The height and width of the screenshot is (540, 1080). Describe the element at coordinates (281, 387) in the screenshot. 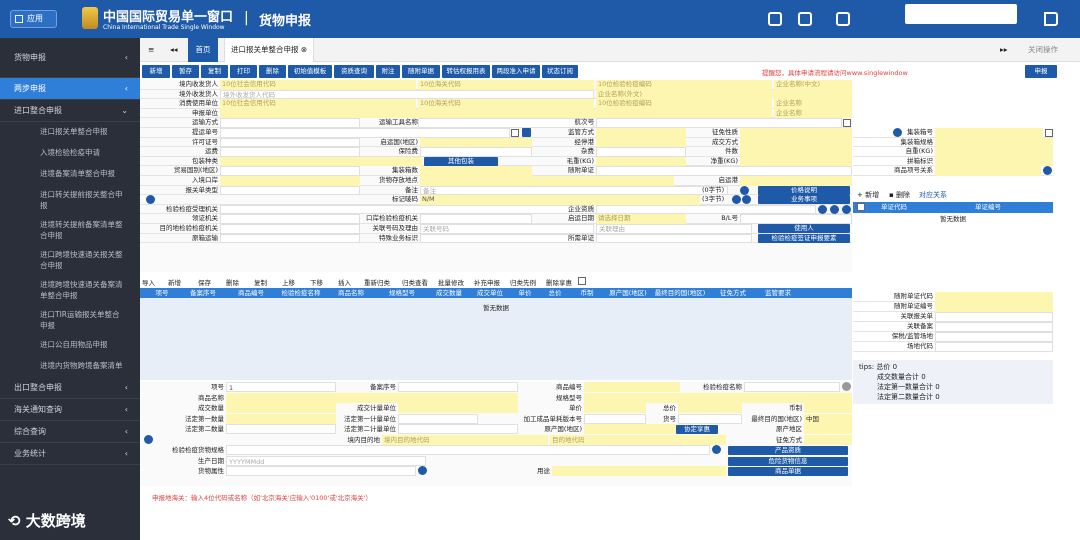

I see `item-no-input: 1` at that location.